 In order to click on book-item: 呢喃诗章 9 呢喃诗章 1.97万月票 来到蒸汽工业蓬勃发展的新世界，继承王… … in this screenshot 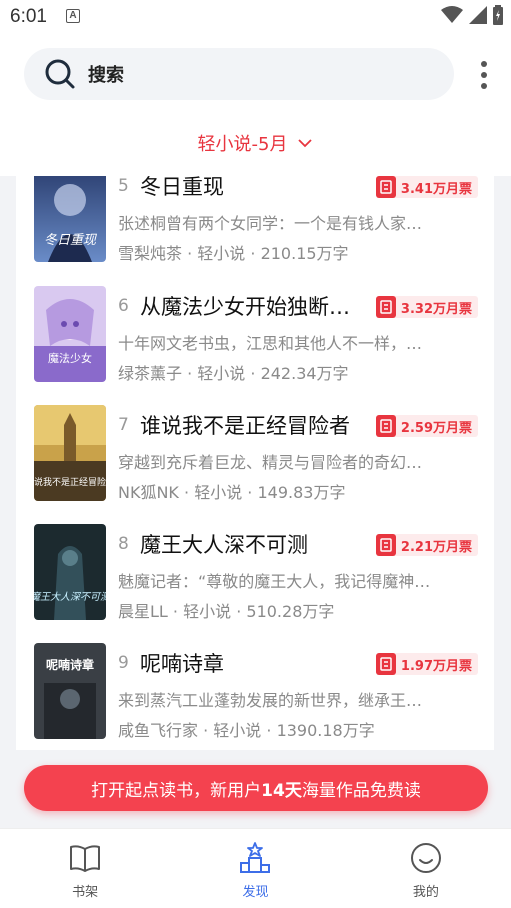, I will do `click(255, 696)`.